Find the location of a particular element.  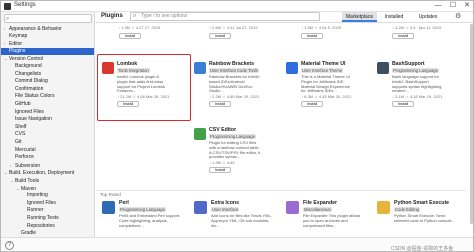

sidebar-item-label: Gradle is located at coordinates (29, 233).